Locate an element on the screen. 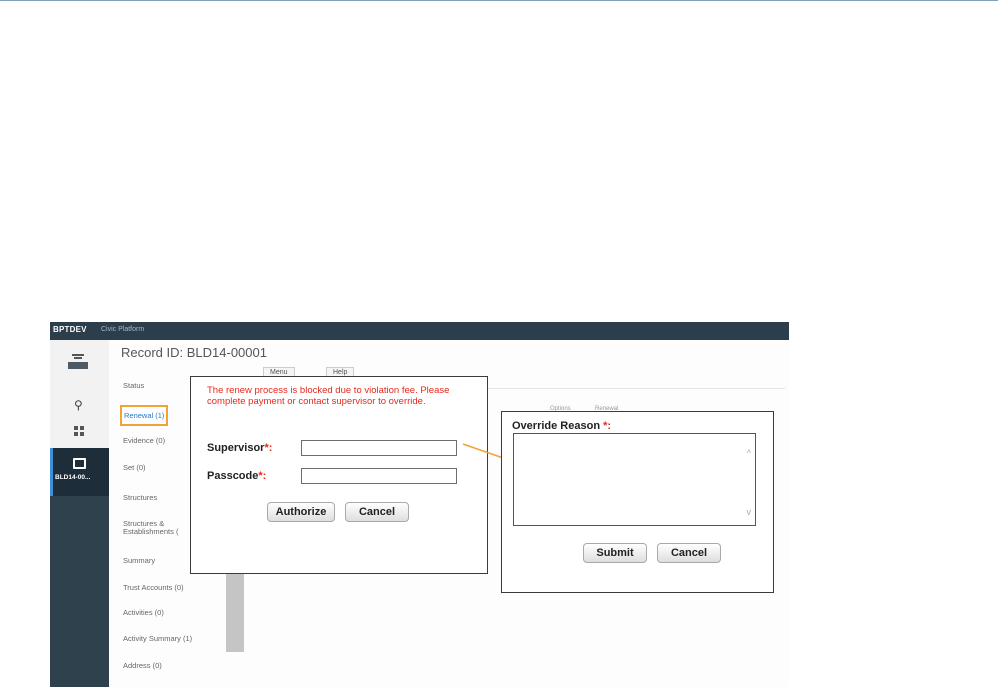 The height and width of the screenshot is (687, 998). passcode-label: Passcode*: is located at coordinates (237, 476).